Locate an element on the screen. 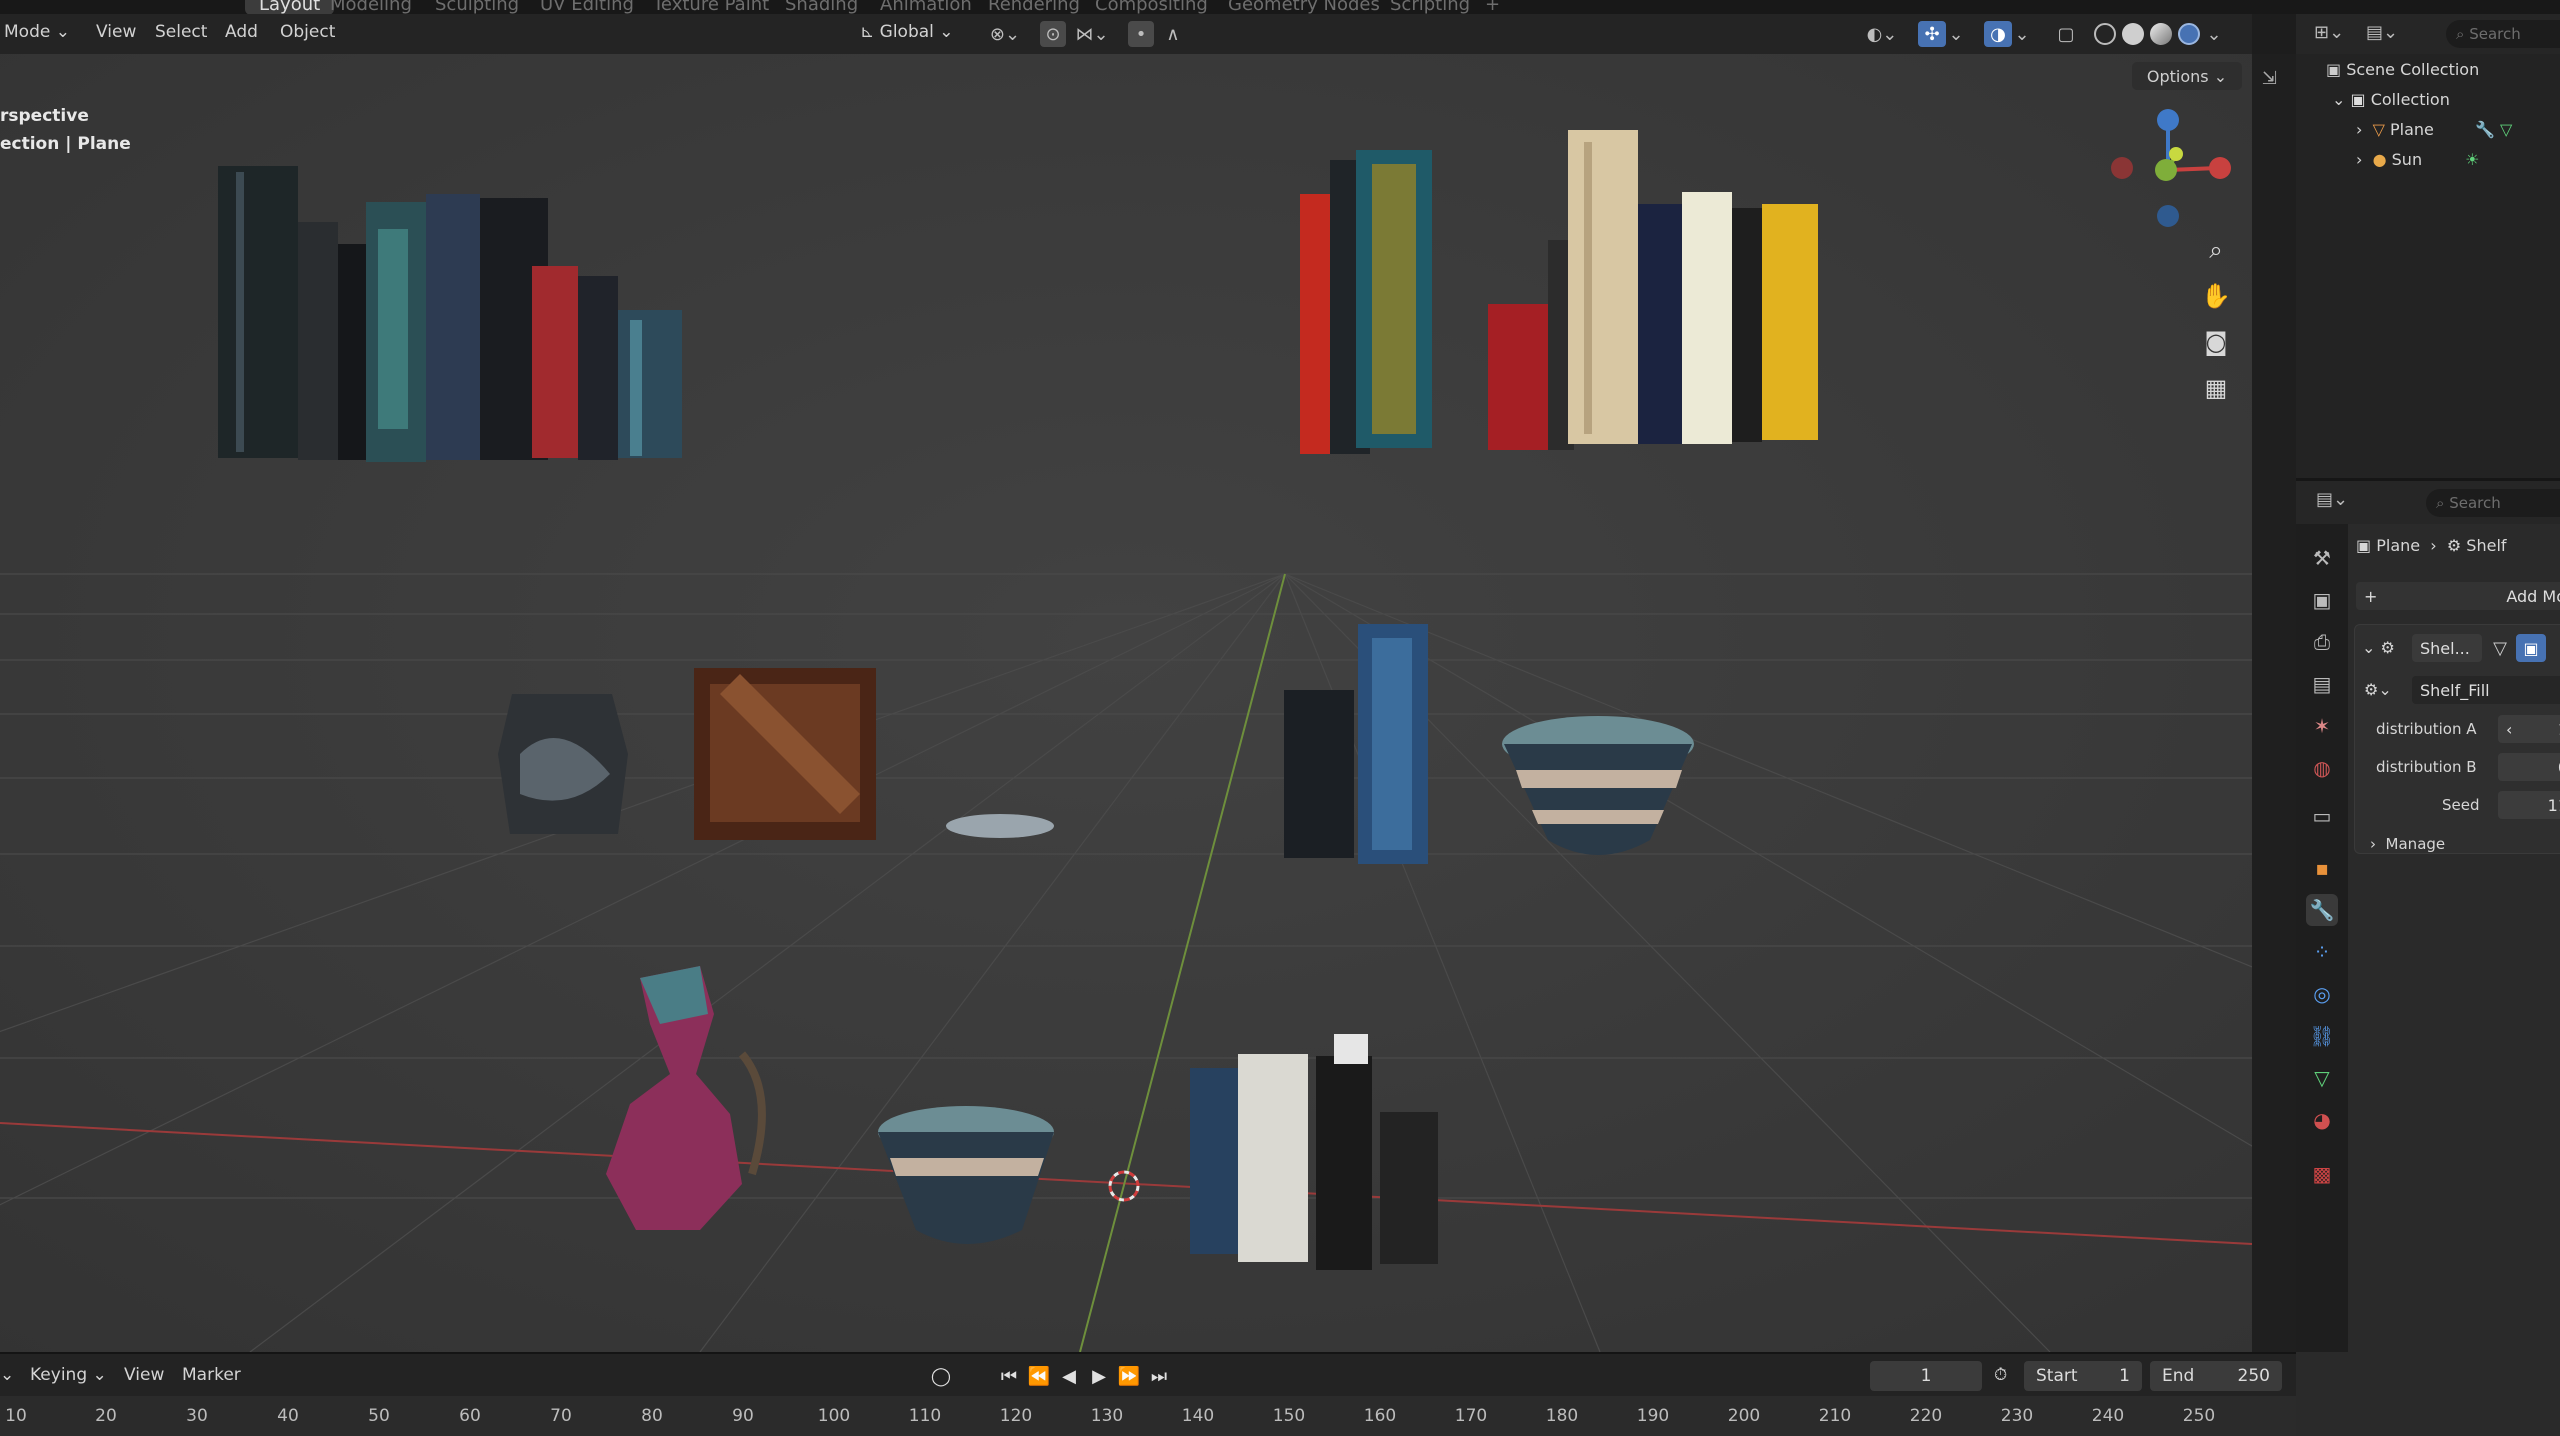 The width and height of the screenshot is (2560, 1436). collection-row: ⌄ ▣ Collection is located at coordinates (2391, 99).